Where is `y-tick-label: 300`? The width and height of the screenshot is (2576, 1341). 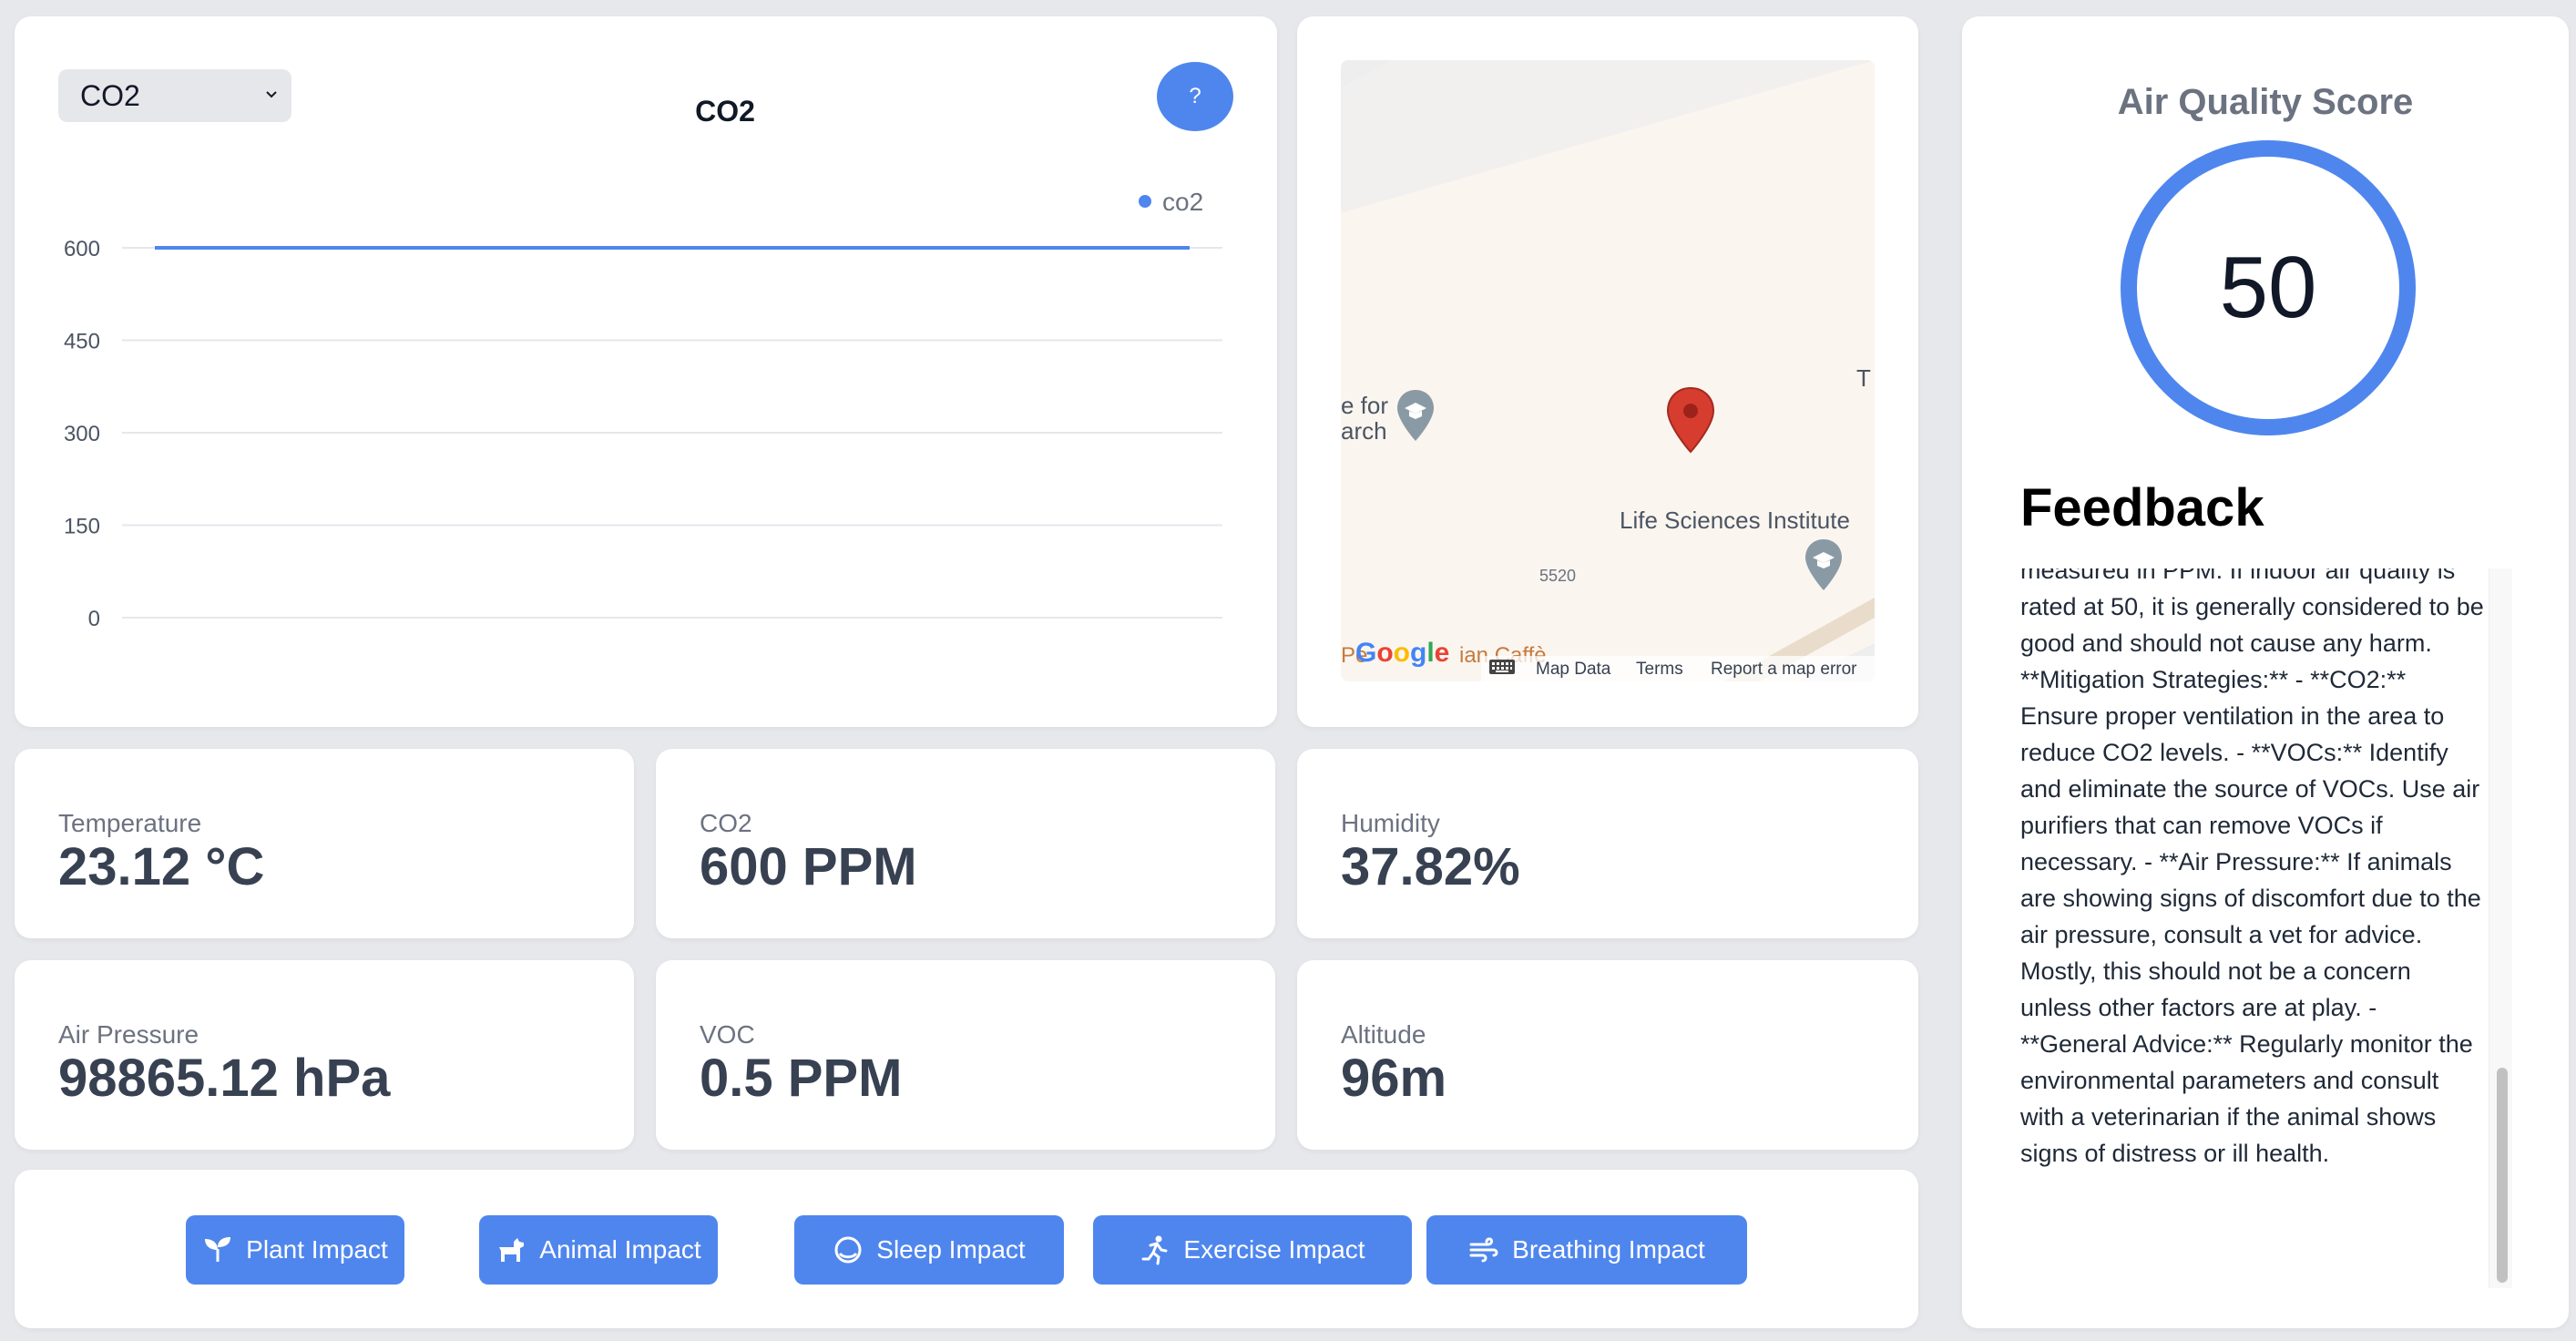 y-tick-label: 300 is located at coordinates (82, 434).